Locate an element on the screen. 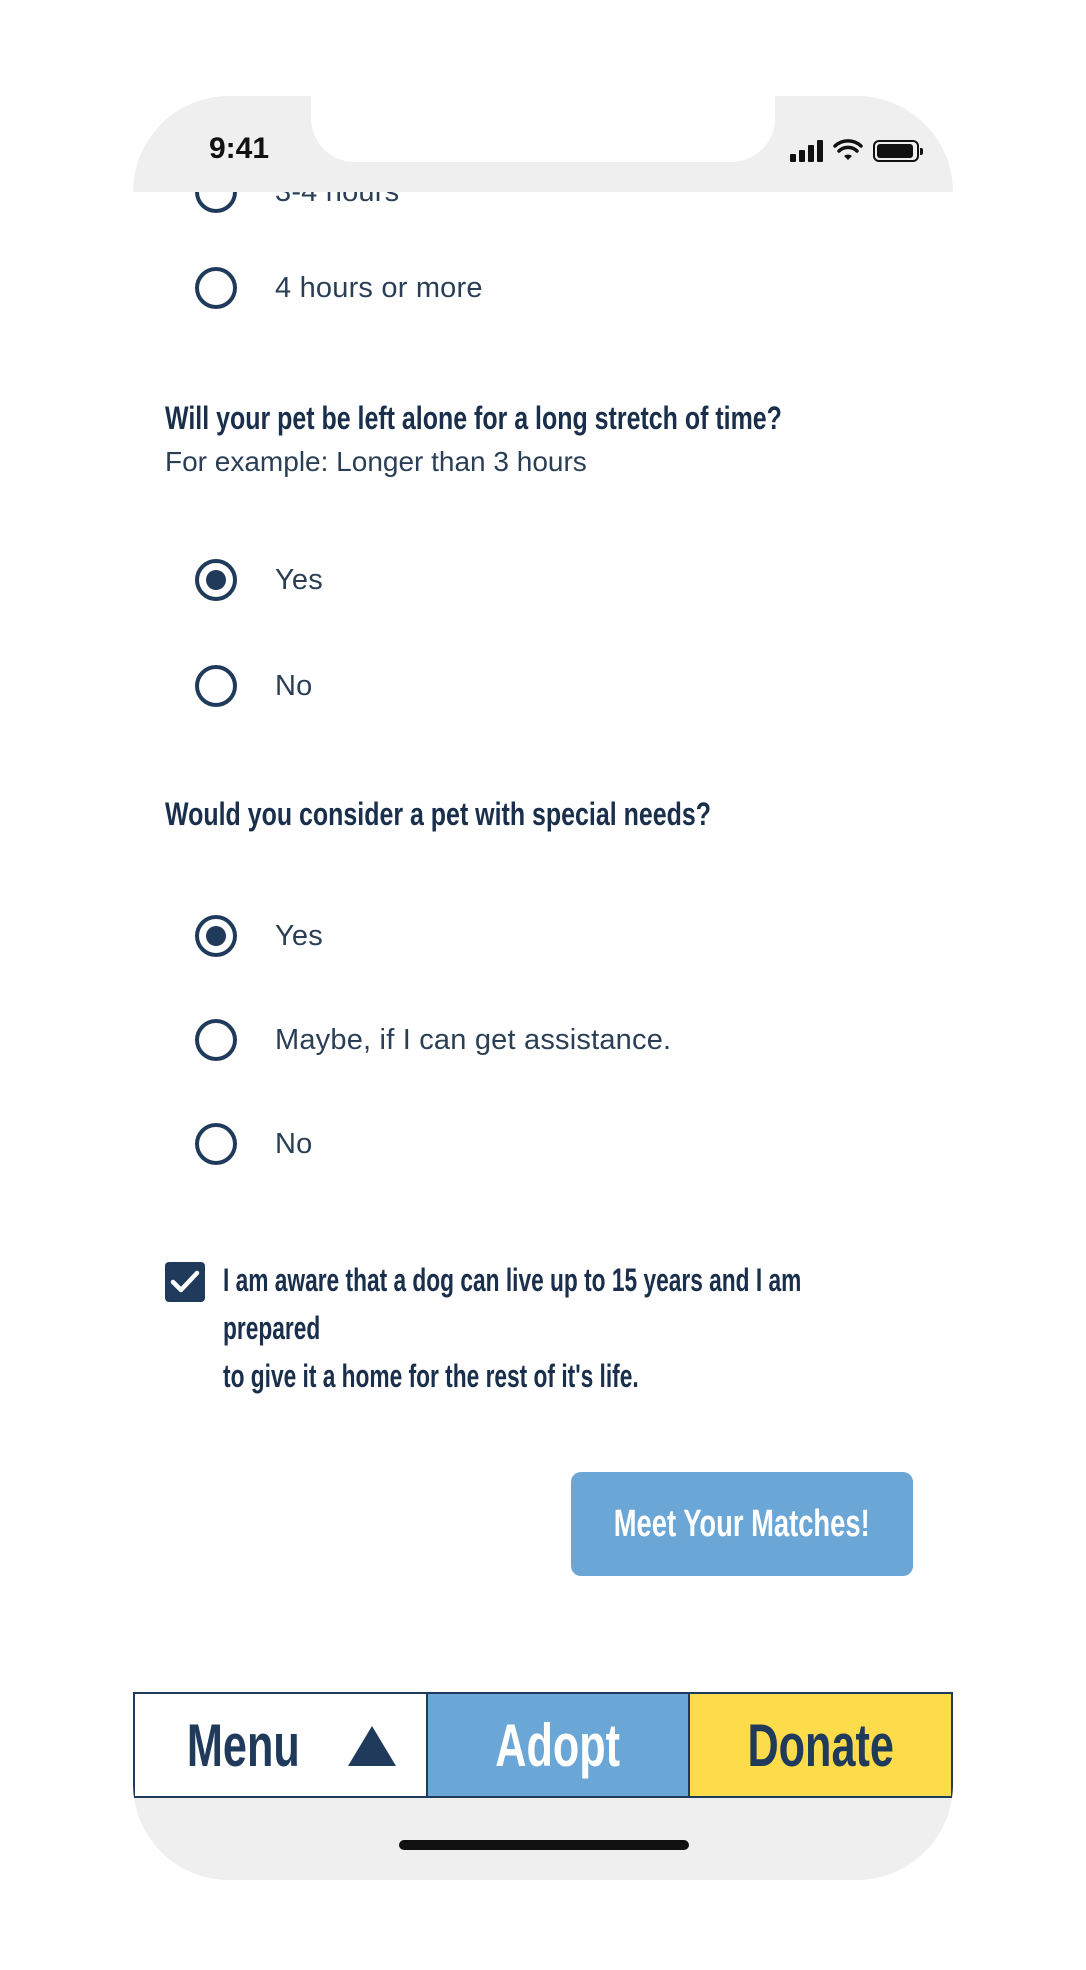 Image resolution: width=1086 pixels, height=1970 pixels. checkmark-icon is located at coordinates (185, 1281).